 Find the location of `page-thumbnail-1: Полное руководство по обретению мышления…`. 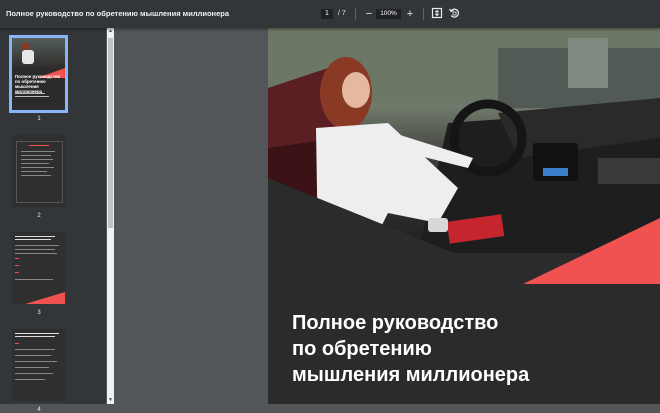

page-thumbnail-1: Полное руководство по обретению мышления… is located at coordinates (38, 74).